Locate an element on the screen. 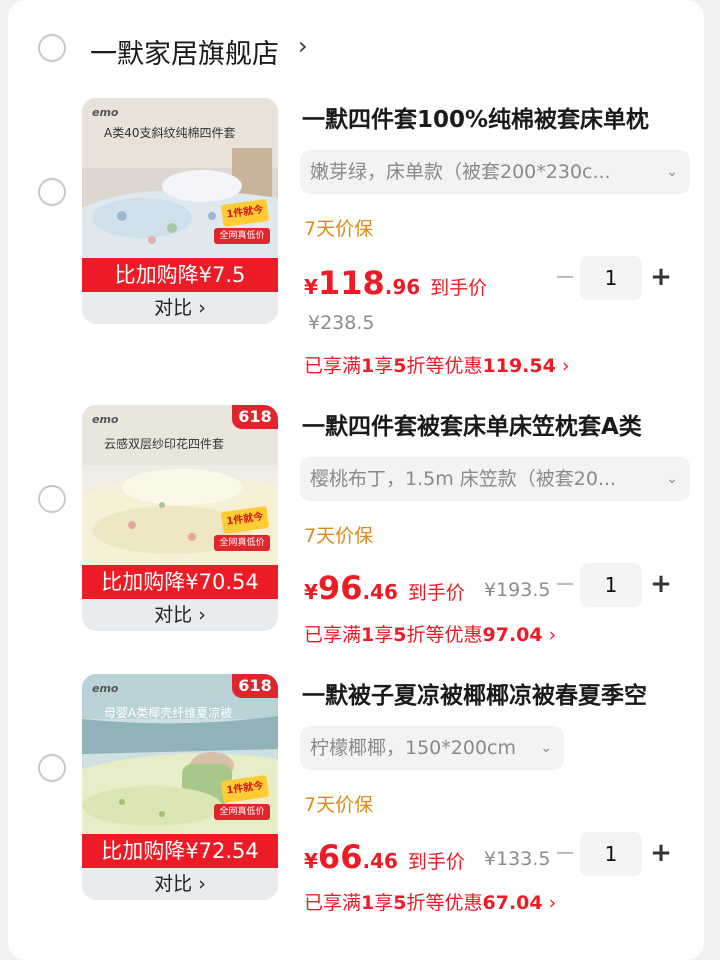 This screenshot has width=720, height=960. store-header: 一默家居旗舰店 › is located at coordinates (356, 48).